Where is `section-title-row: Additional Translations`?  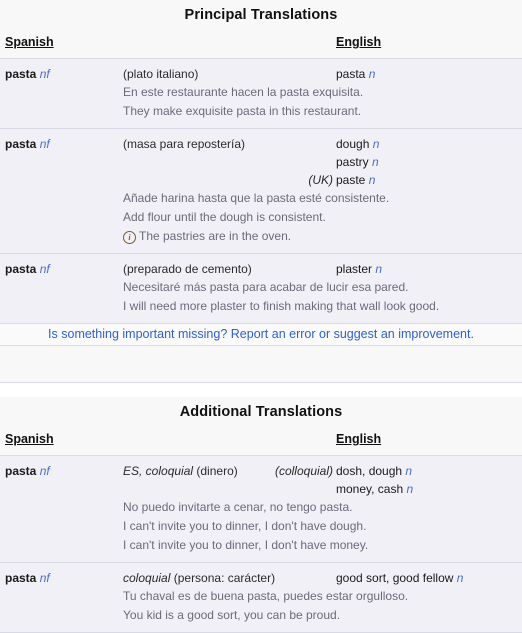
section-title-row: Additional Translations is located at coordinates (261, 412).